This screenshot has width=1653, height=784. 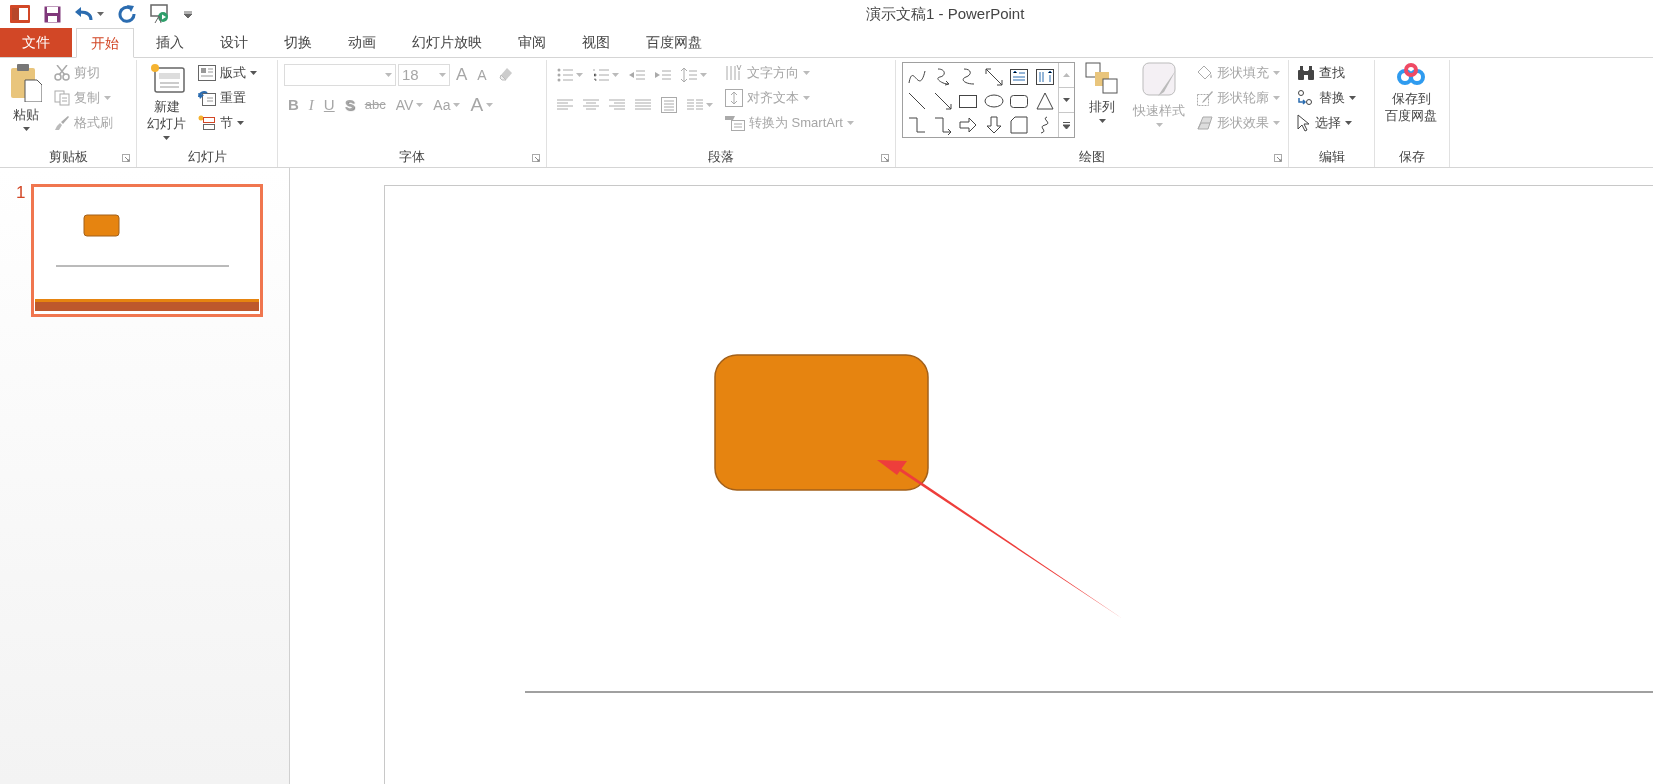 I want to click on group-label: 段落, so click(x=721, y=157).